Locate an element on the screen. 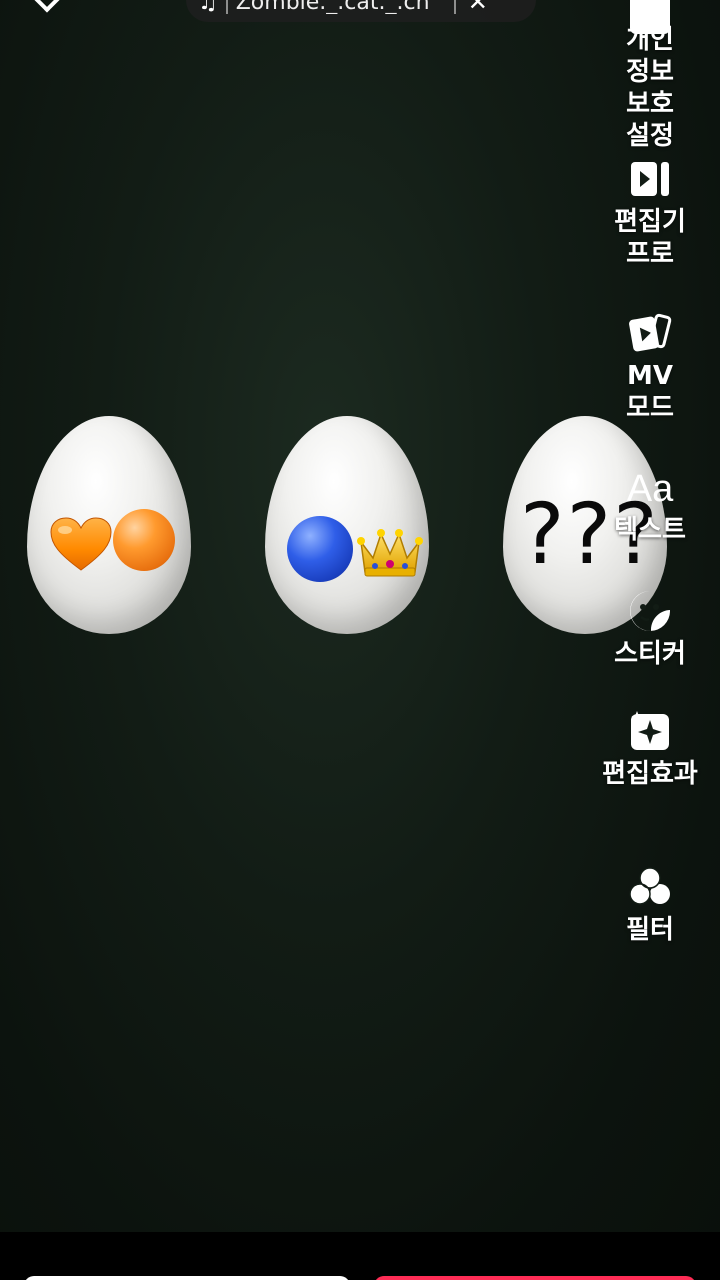 This screenshot has width=720, height=1280. editor-pro-label: 편집기 프로 is located at coordinates (650, 238).